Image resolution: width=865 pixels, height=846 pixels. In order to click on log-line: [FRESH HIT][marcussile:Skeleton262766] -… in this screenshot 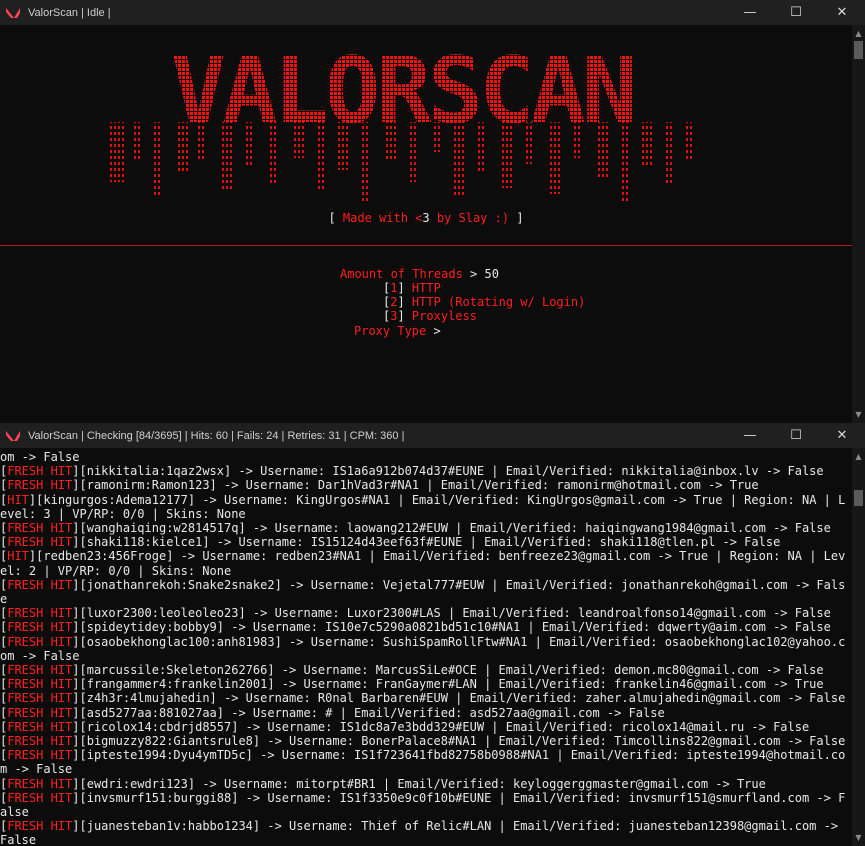, I will do `click(425, 670)`.